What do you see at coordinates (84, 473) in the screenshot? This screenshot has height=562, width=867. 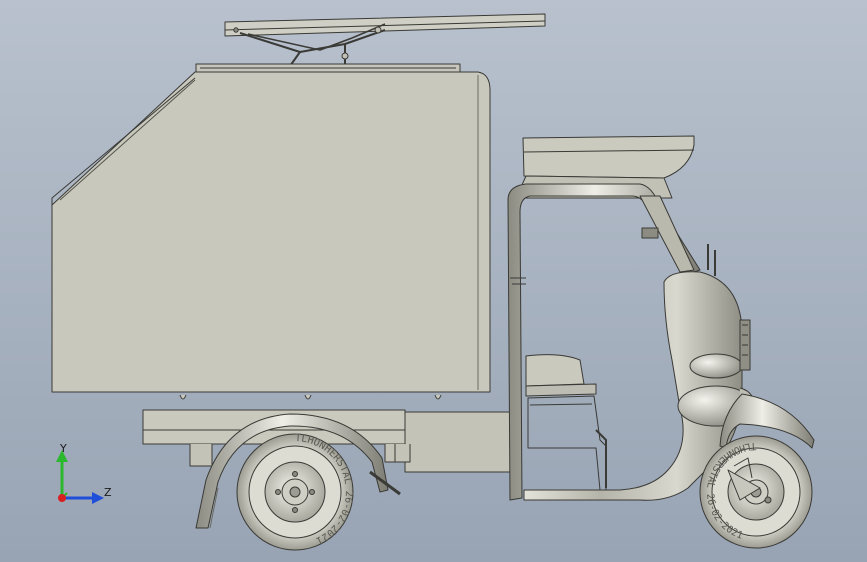 I see `coordinate-triad: Y Z` at bounding box center [84, 473].